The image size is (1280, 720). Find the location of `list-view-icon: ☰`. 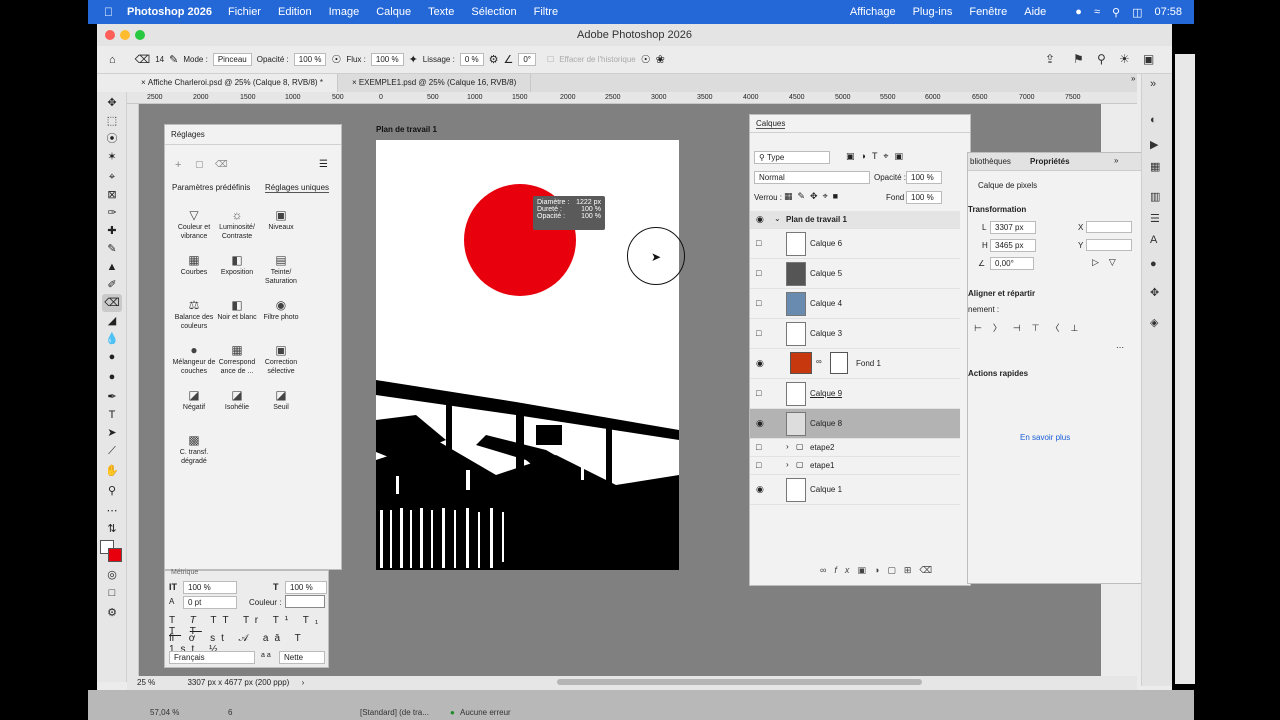

list-view-icon: ☰ is located at coordinates (323, 164).